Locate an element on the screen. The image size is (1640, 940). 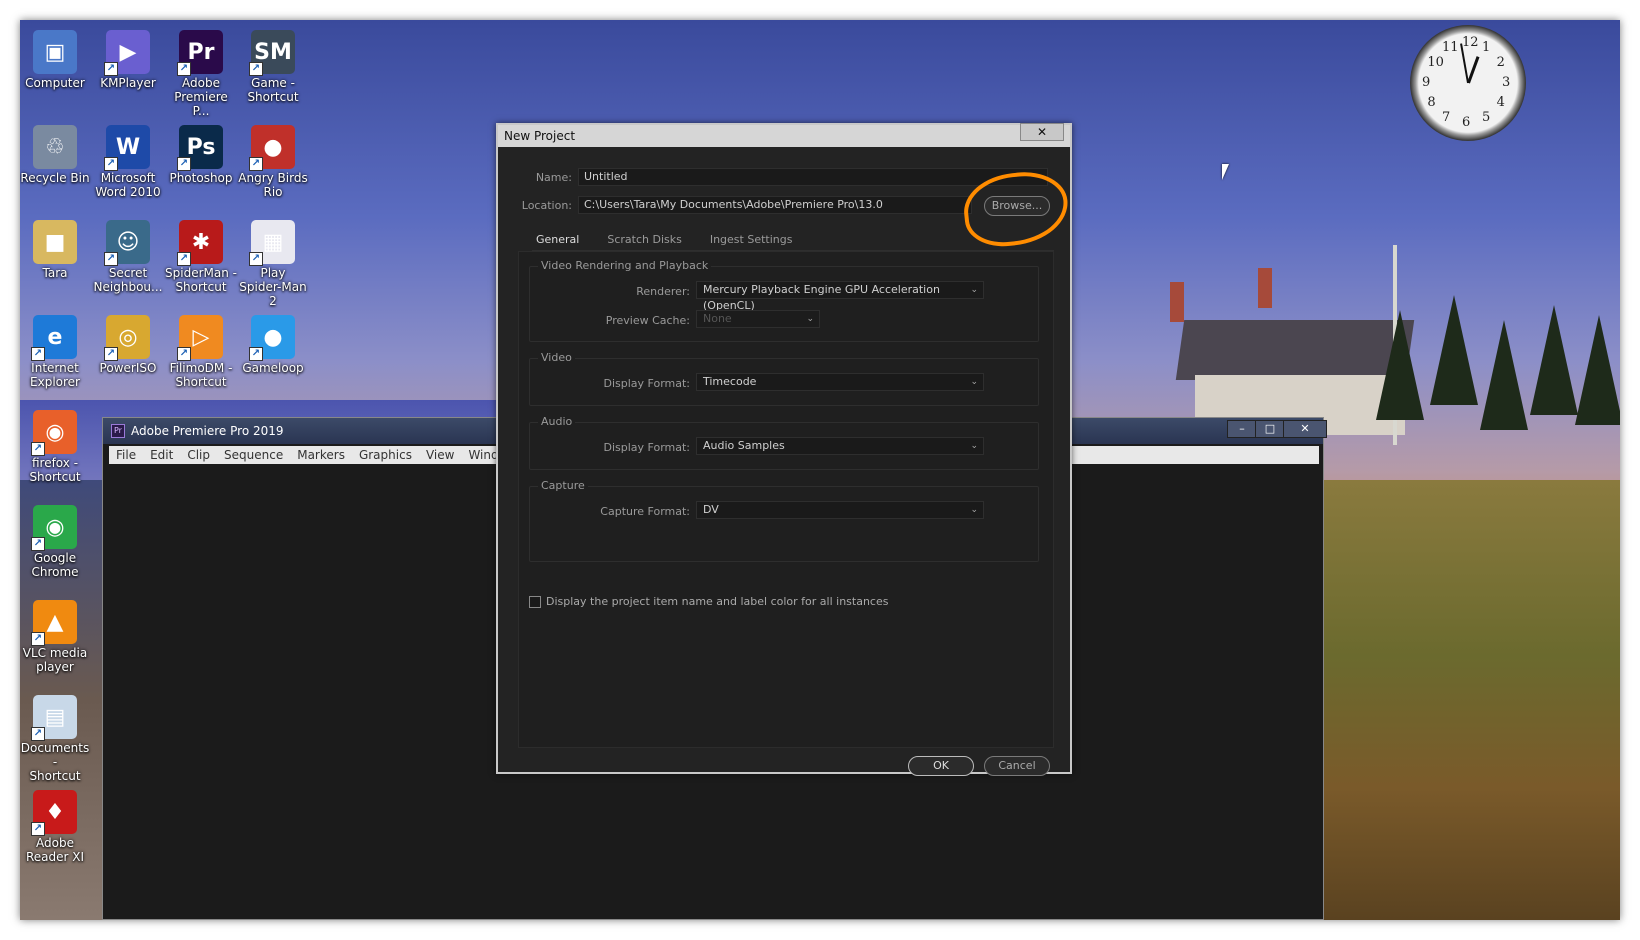
app-icon: Pr ↗ is located at coordinates (200, 53).